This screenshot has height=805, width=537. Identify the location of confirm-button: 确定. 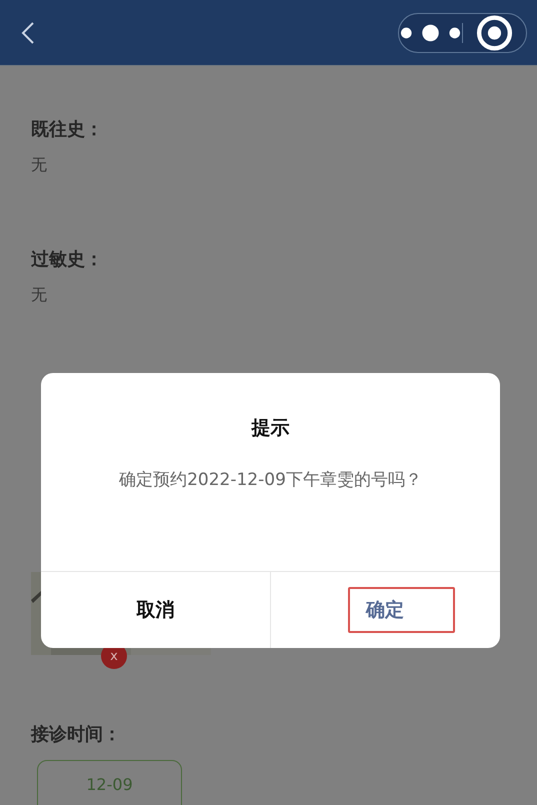
(401, 610).